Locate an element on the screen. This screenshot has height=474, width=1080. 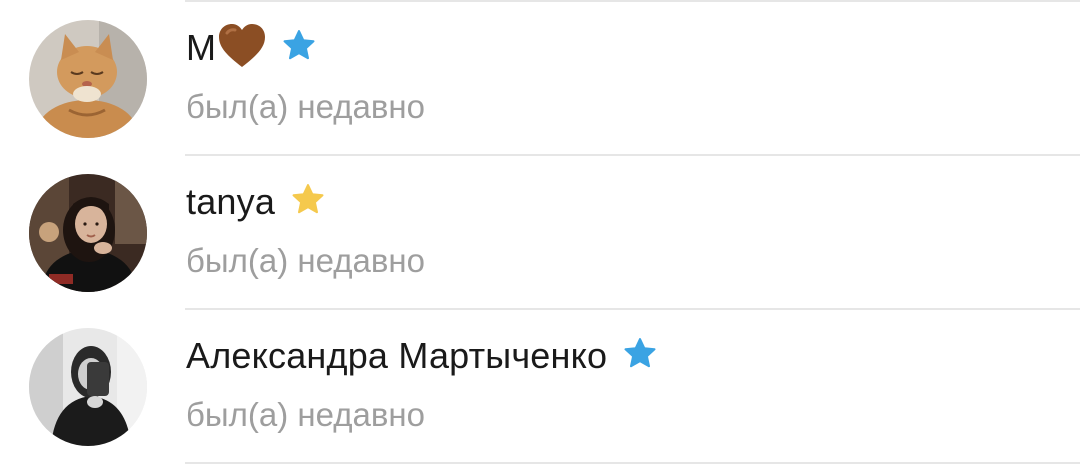
contact-name: М is located at coordinates (201, 47).